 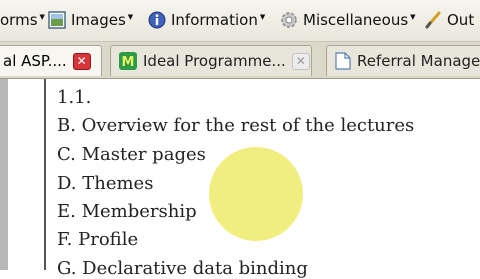 I want to click on forms-menu-label: orms, so click(x=19, y=20).